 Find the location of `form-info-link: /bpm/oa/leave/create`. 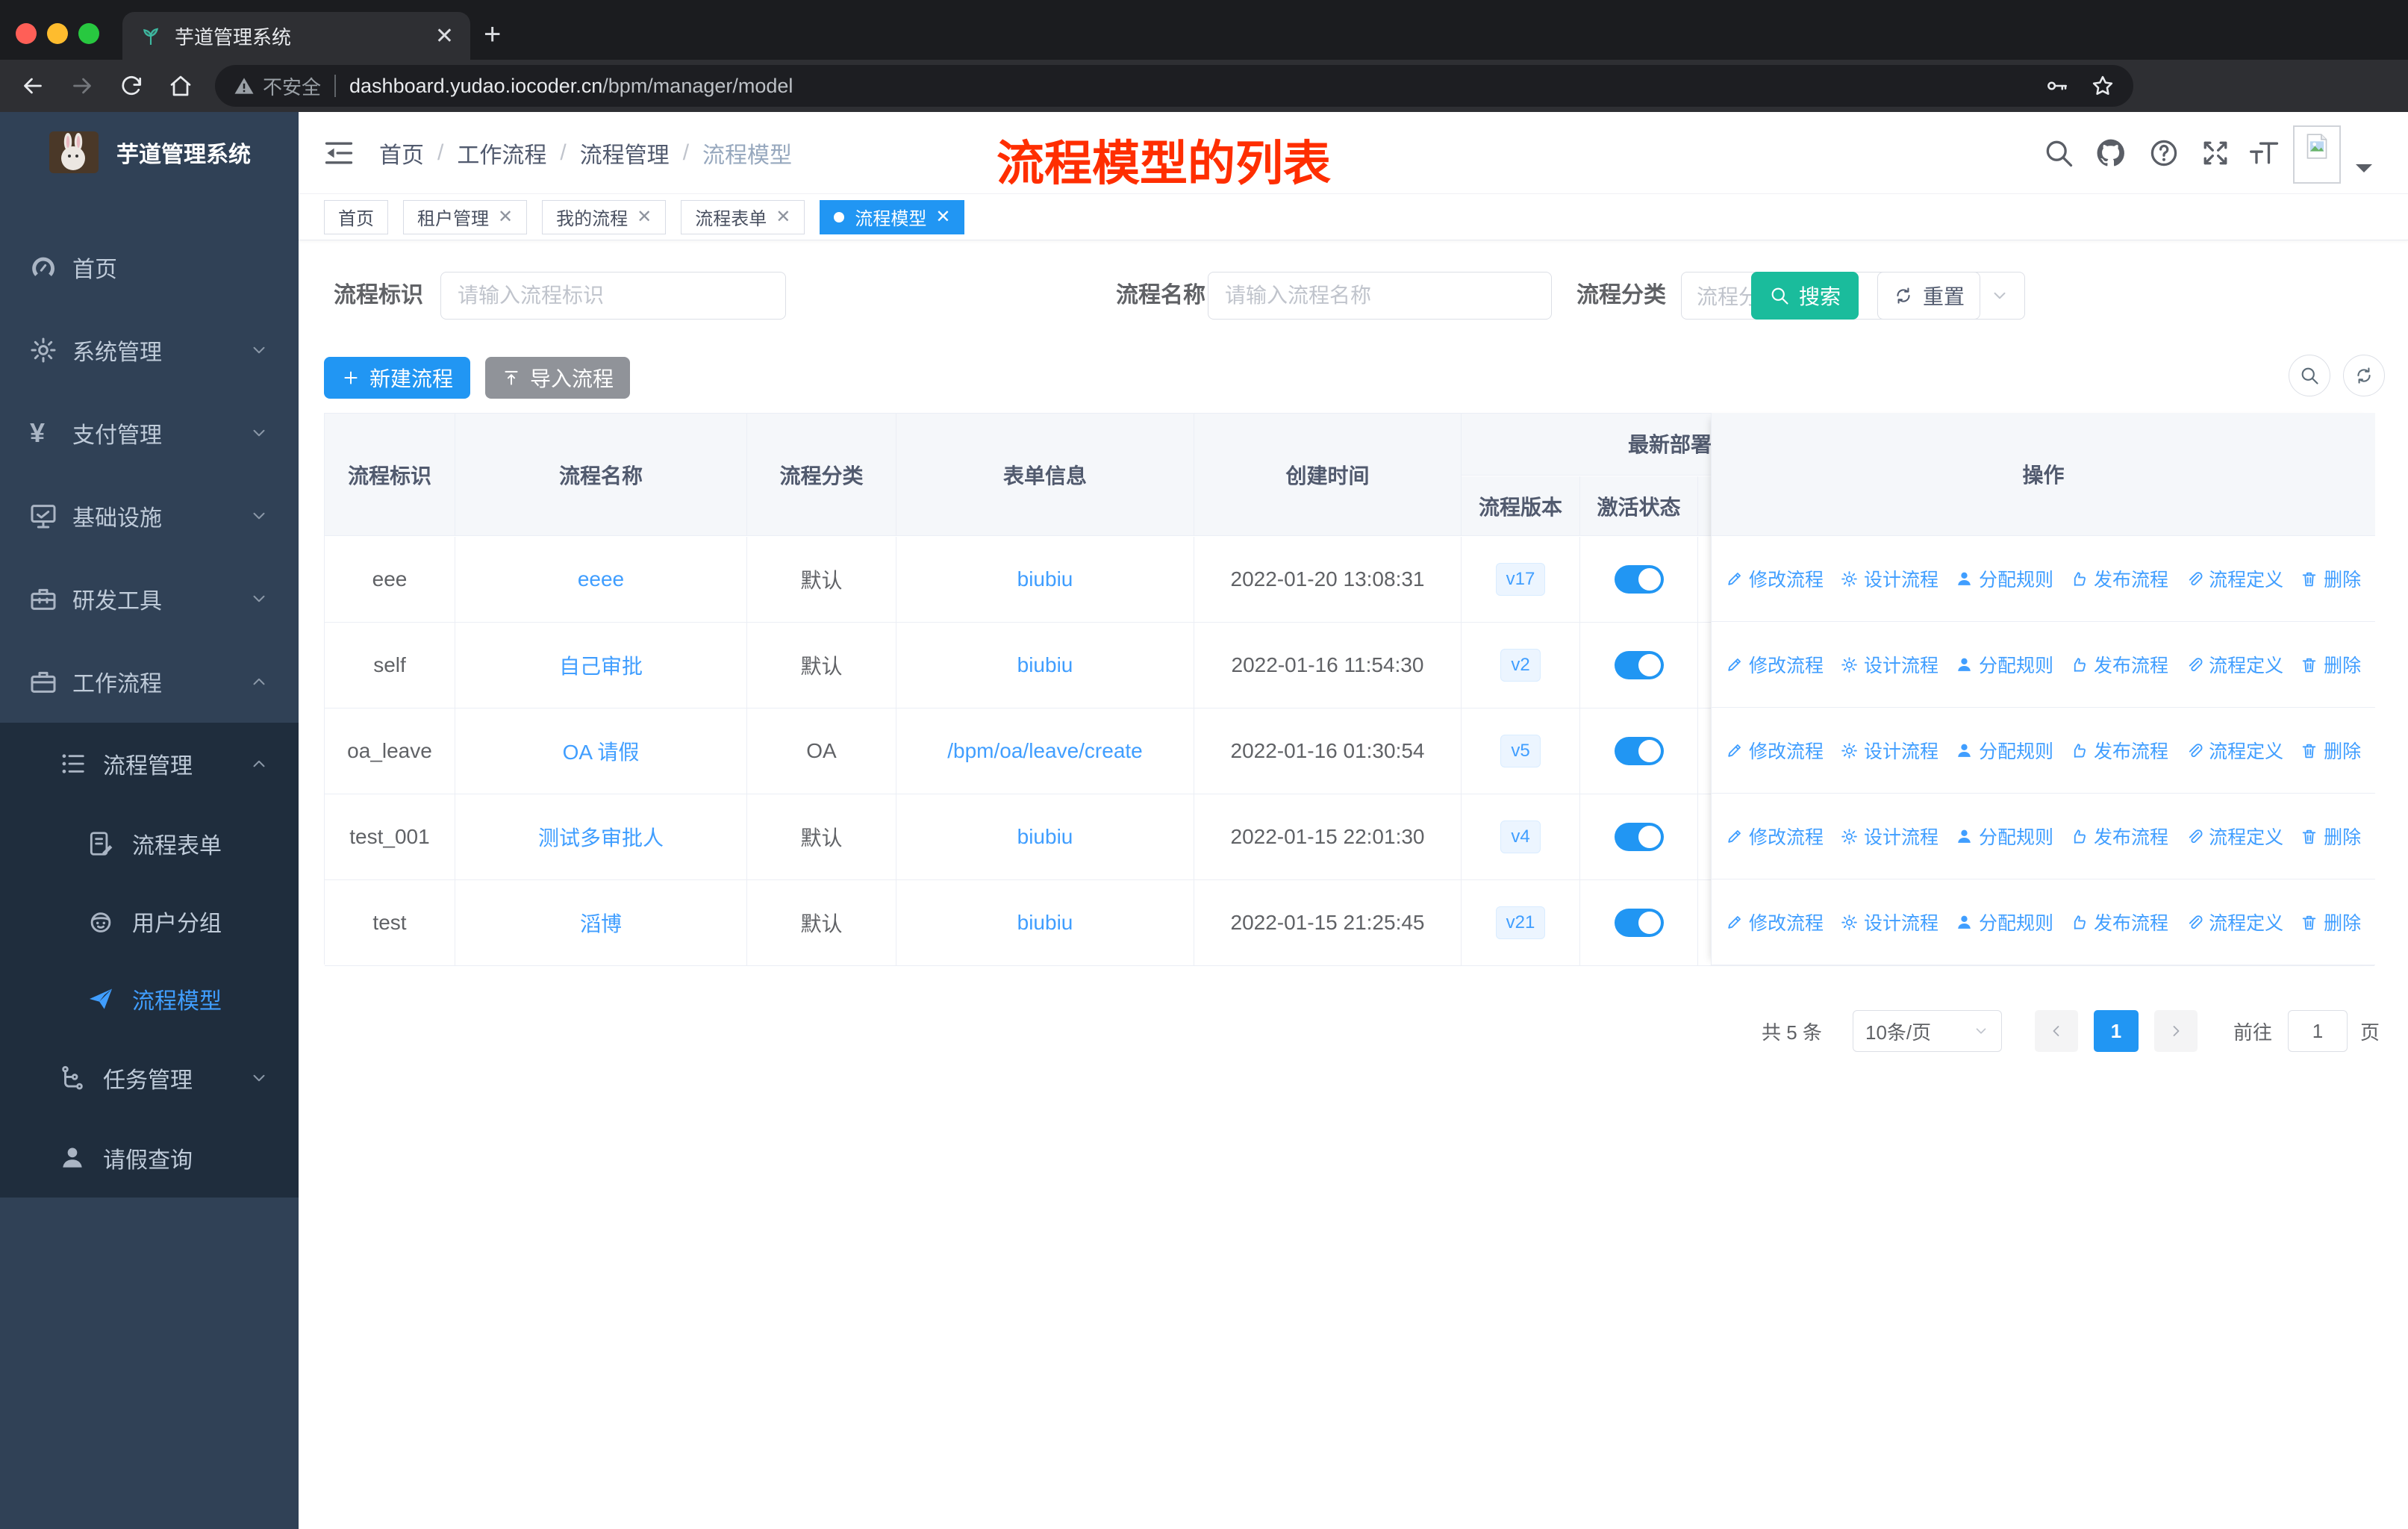

form-info-link: /bpm/oa/leave/create is located at coordinates (1045, 751).